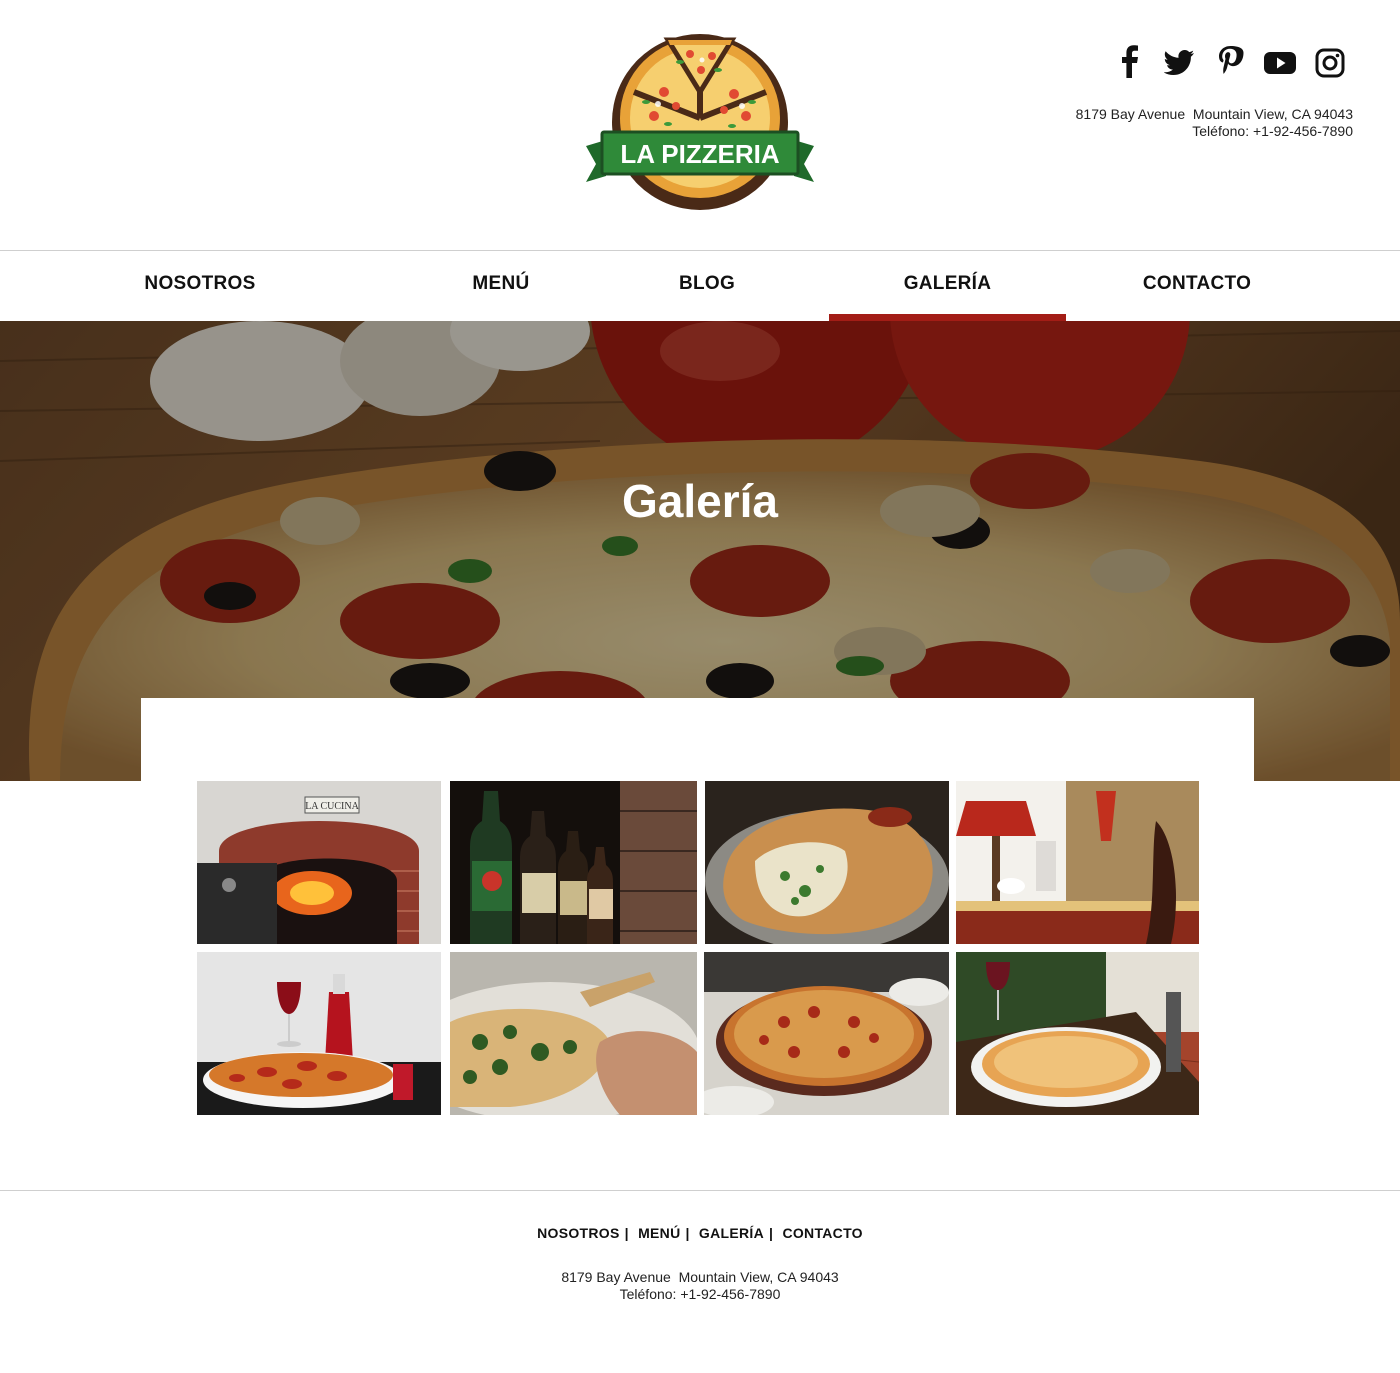 The width and height of the screenshot is (1400, 1373). Describe the element at coordinates (1330, 62) in the screenshot. I see `instagram-icon` at that location.